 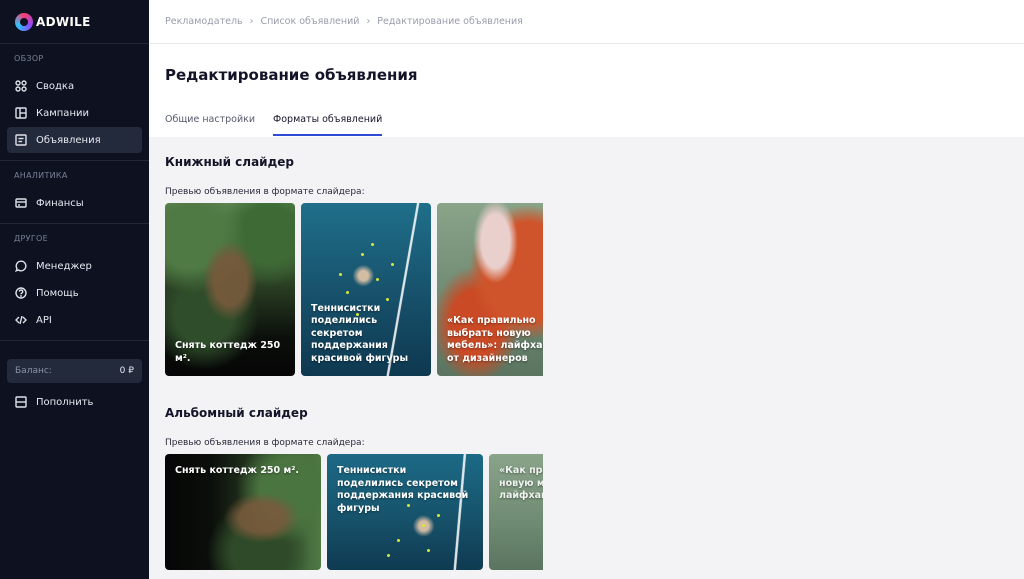 I want to click on sidebar-item-manager: Менеджер, so click(x=74, y=266).